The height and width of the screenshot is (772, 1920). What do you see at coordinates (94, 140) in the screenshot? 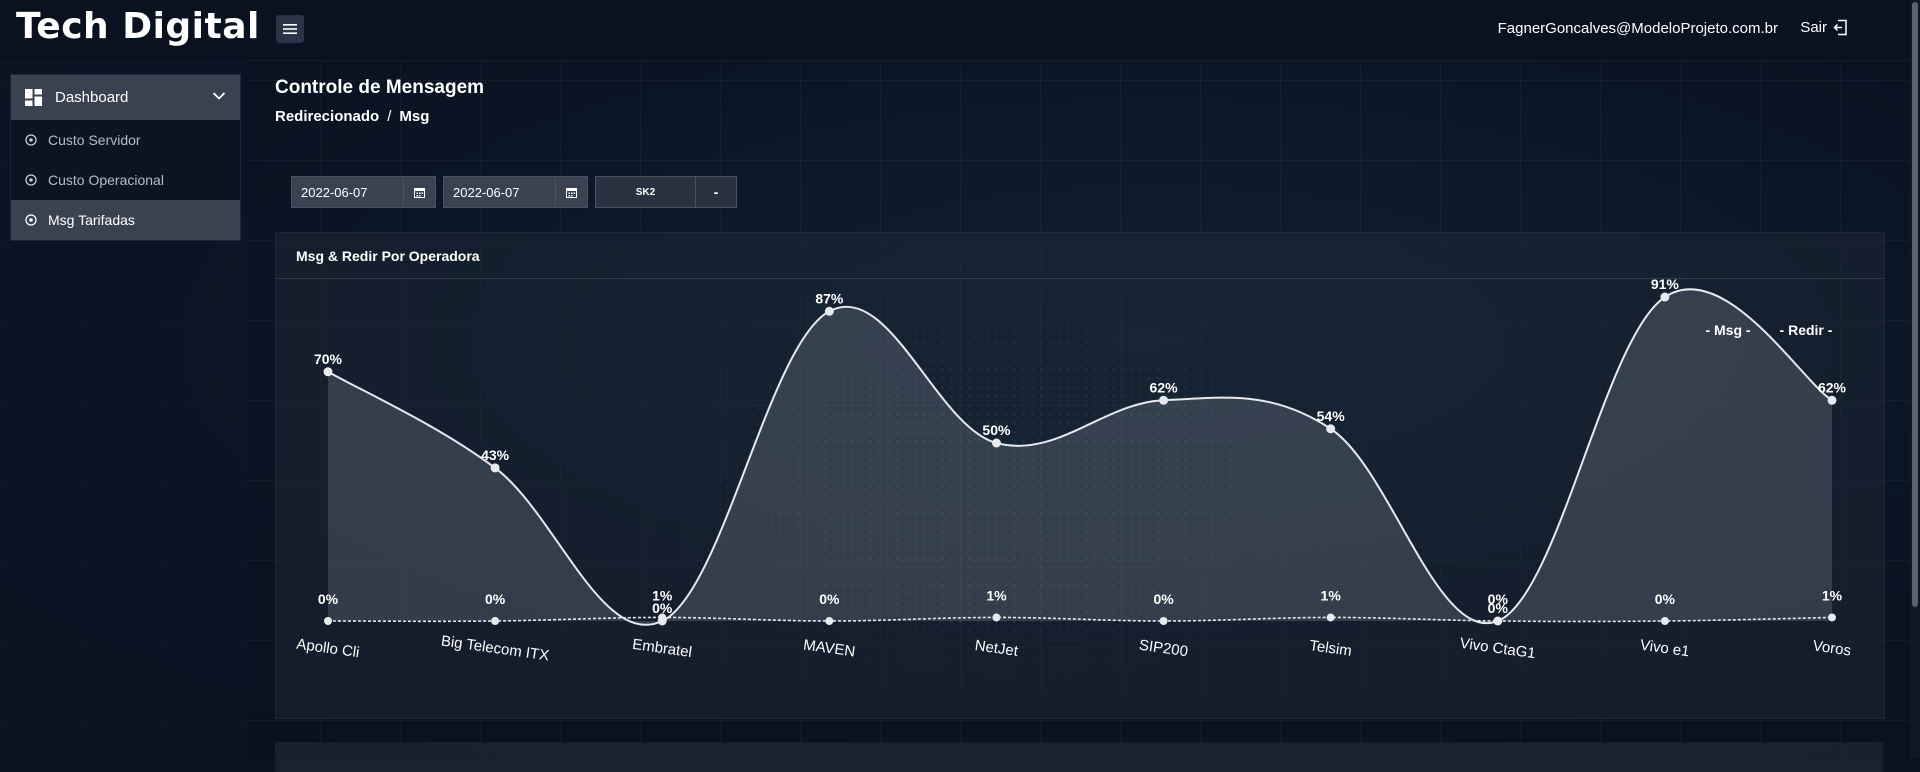
I see `sidebar-item-label: Custo Servidor` at bounding box center [94, 140].